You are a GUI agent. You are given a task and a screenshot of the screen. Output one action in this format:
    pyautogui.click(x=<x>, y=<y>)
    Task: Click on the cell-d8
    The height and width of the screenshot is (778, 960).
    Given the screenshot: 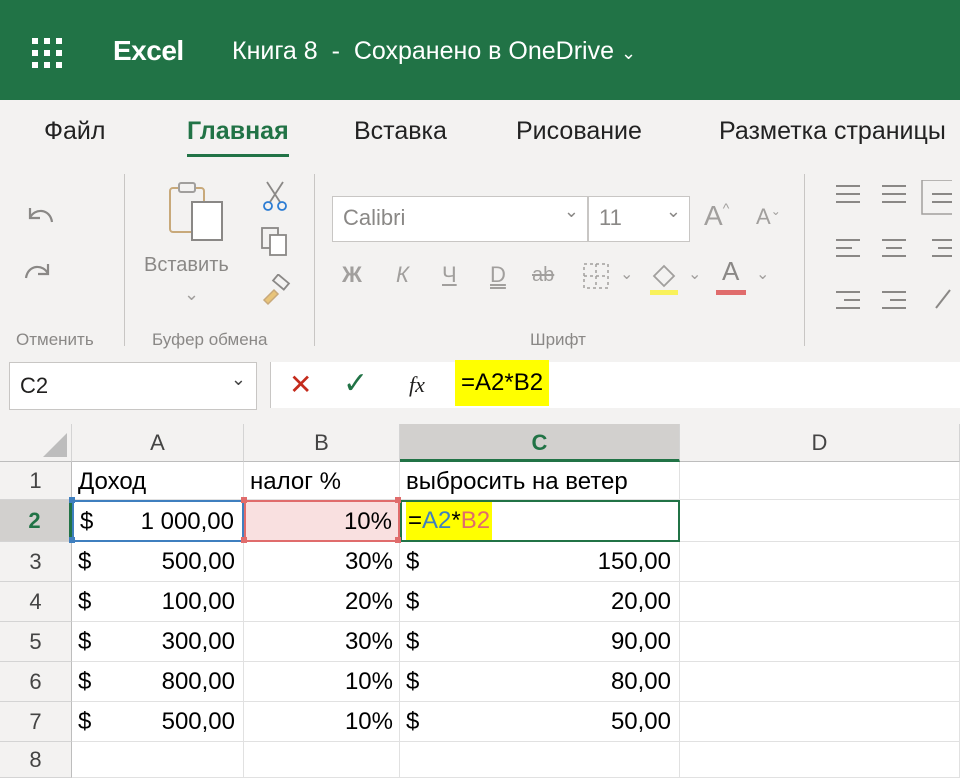 What is the action you would take?
    pyautogui.click(x=820, y=760)
    